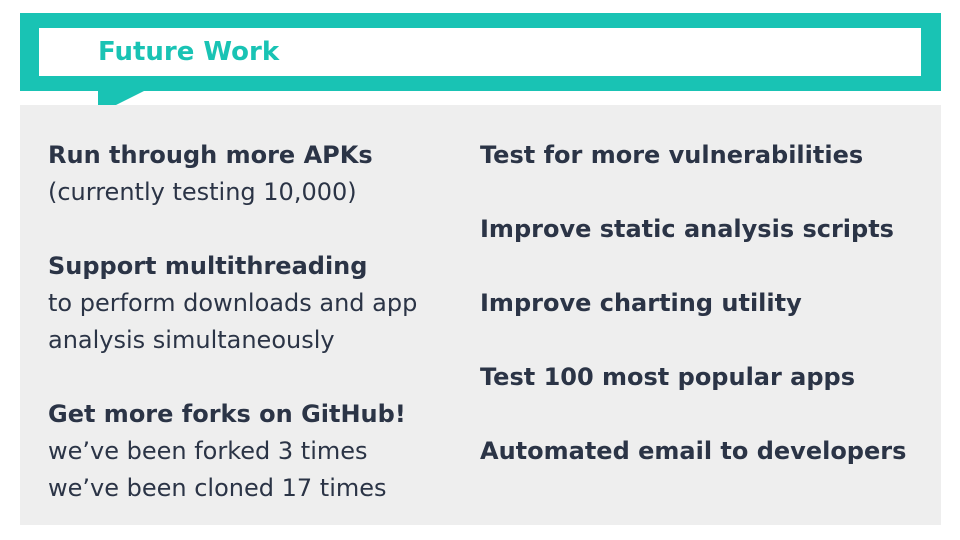 The image size is (960, 540). I want to click on slide-title: Future Work, so click(189, 52).